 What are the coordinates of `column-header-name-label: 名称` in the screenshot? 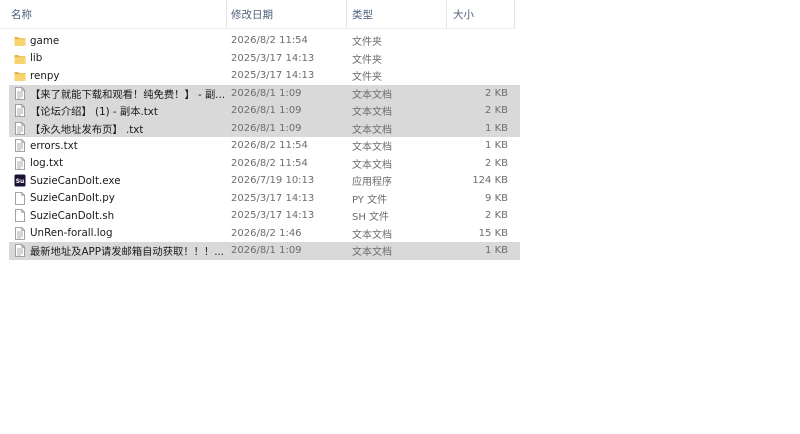 It's located at (21, 15).